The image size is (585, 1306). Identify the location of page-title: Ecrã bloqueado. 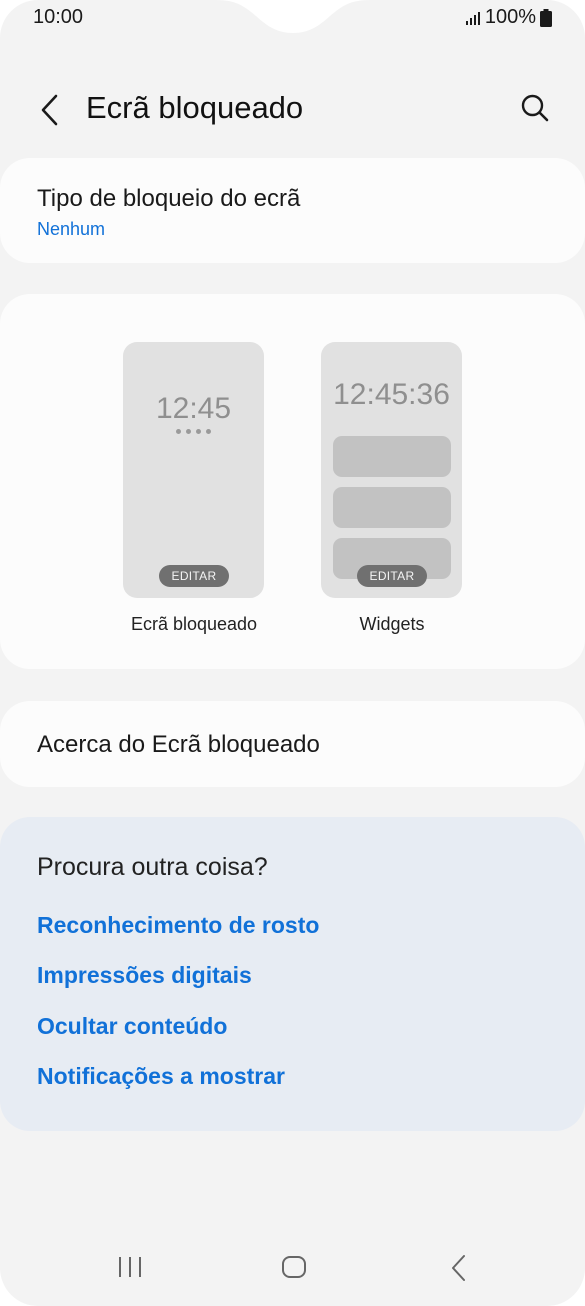
(195, 107).